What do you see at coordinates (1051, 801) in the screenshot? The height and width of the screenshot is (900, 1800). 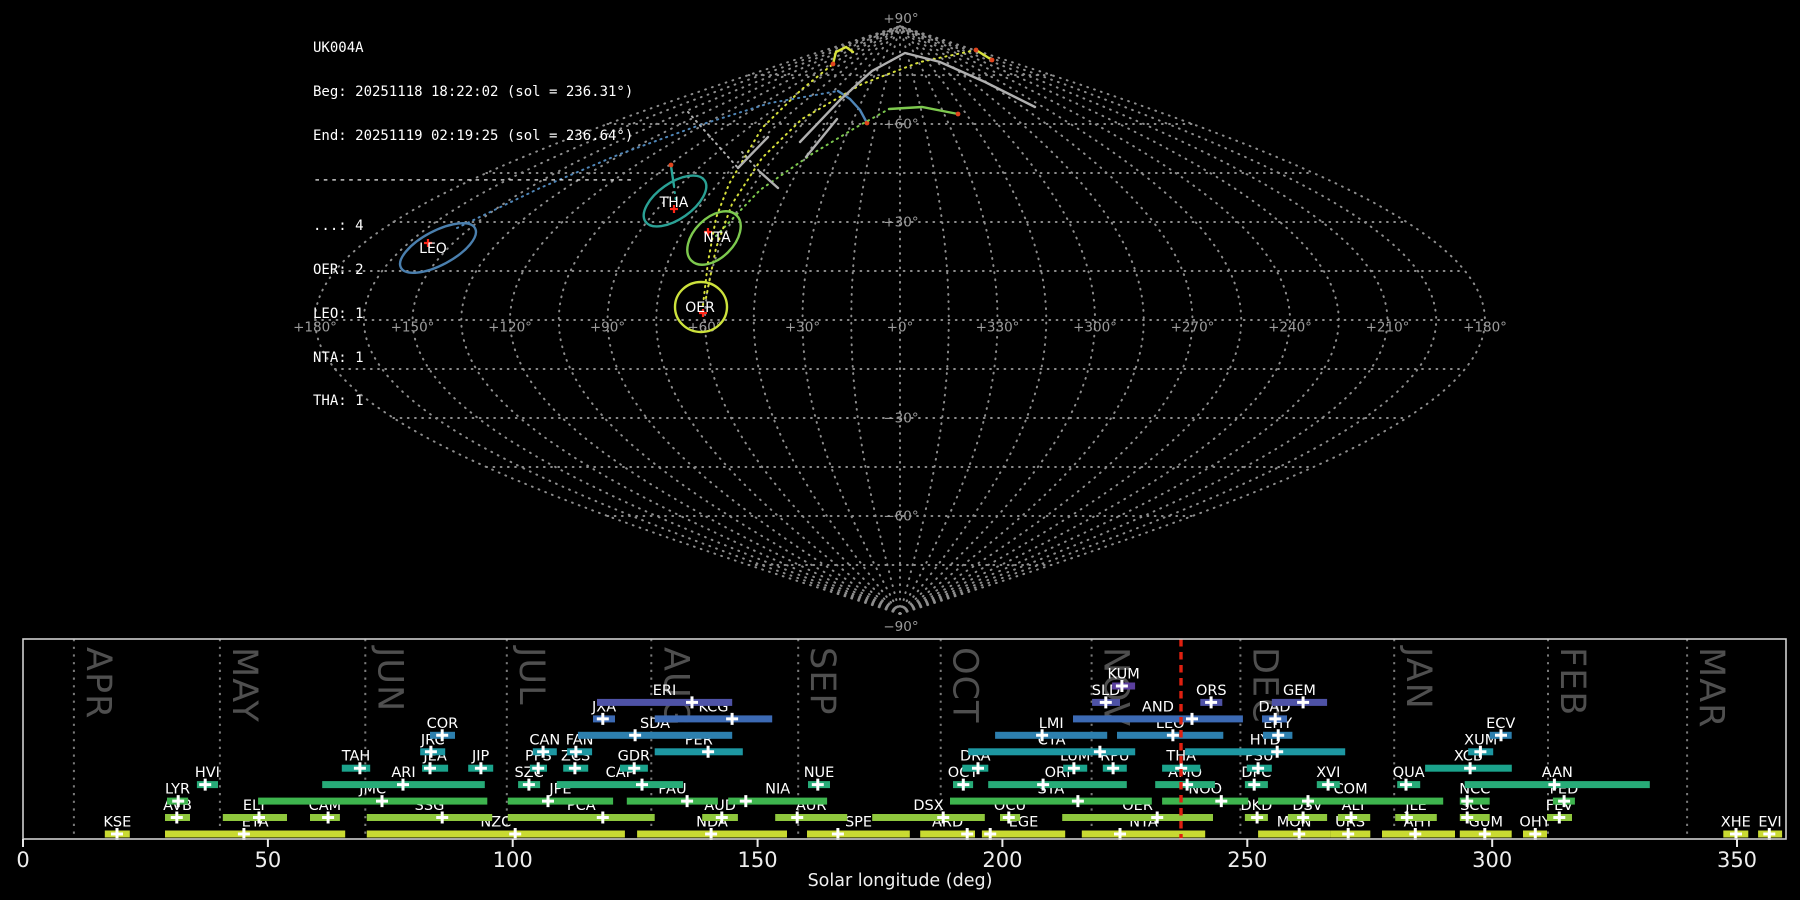 I see `shower-bar-STA` at bounding box center [1051, 801].